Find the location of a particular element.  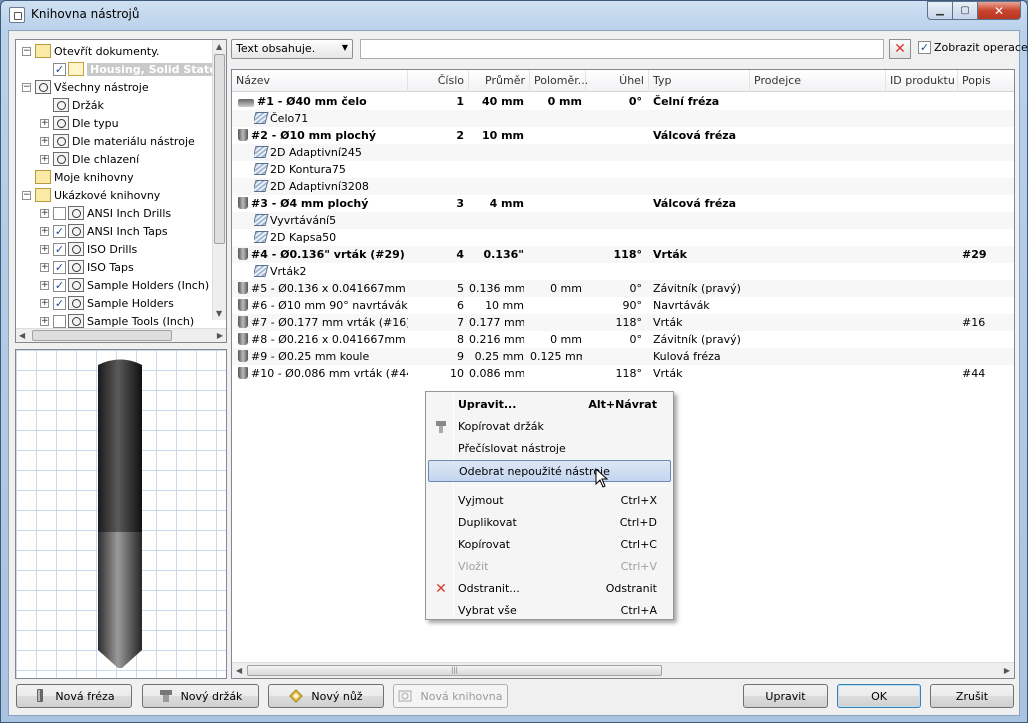

tree-horizontal-scrollbar: ◀ ▶ is located at coordinates (121, 335).